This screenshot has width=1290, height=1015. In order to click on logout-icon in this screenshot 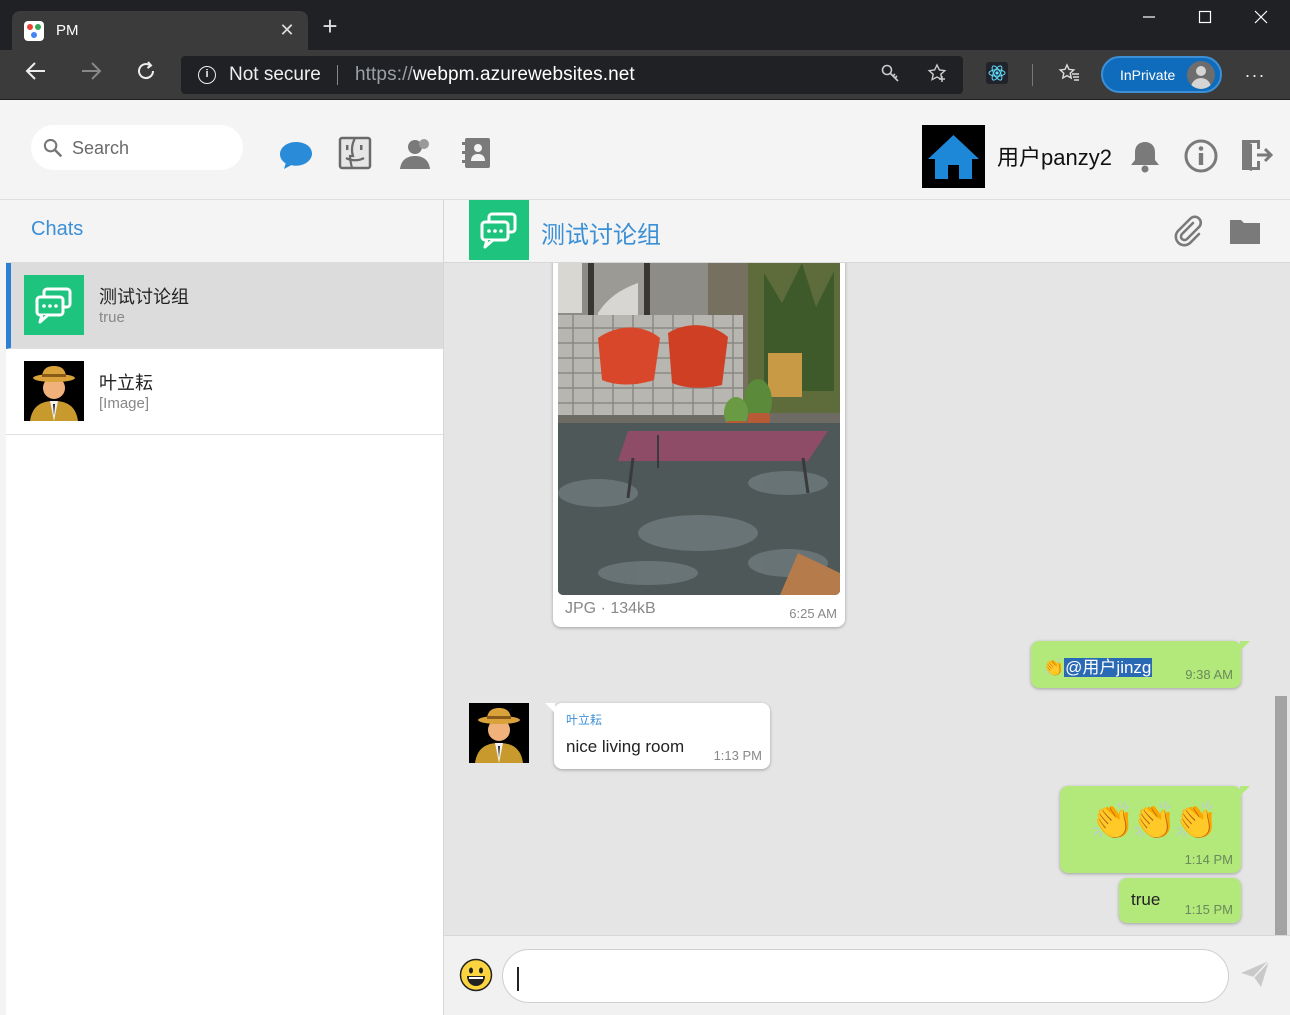, I will do `click(1256, 155)`.